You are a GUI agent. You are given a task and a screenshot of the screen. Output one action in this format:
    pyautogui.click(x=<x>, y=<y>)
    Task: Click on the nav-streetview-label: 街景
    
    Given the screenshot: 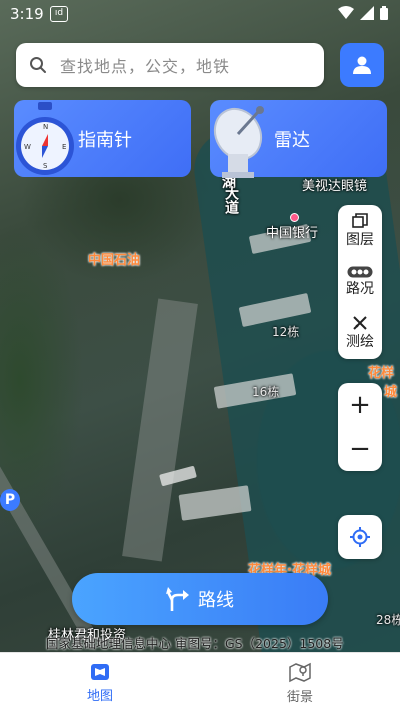 What is the action you would take?
    pyautogui.click(x=299, y=697)
    